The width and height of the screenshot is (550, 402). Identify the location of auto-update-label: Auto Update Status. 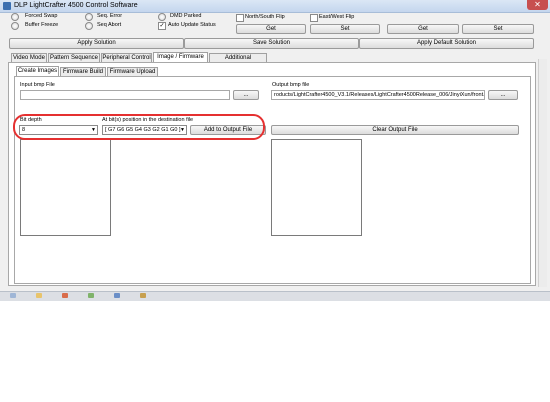
(192, 25).